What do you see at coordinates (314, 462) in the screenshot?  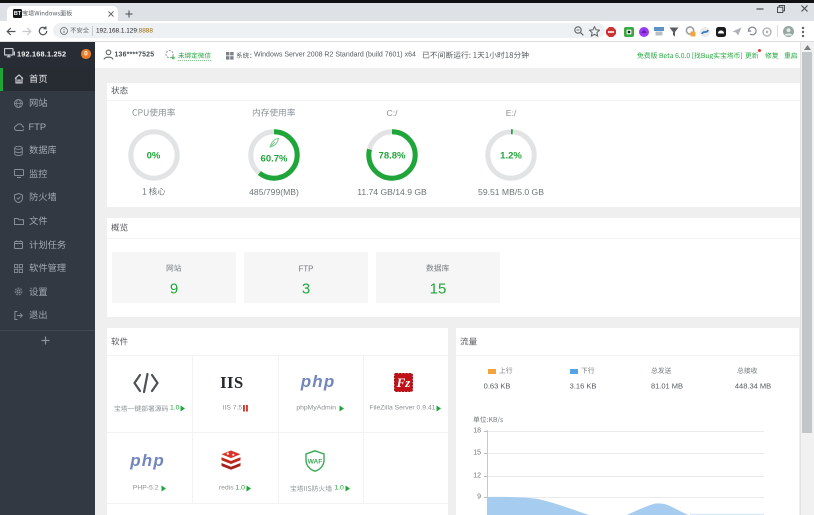 I see `svg-text: WAF` at bounding box center [314, 462].